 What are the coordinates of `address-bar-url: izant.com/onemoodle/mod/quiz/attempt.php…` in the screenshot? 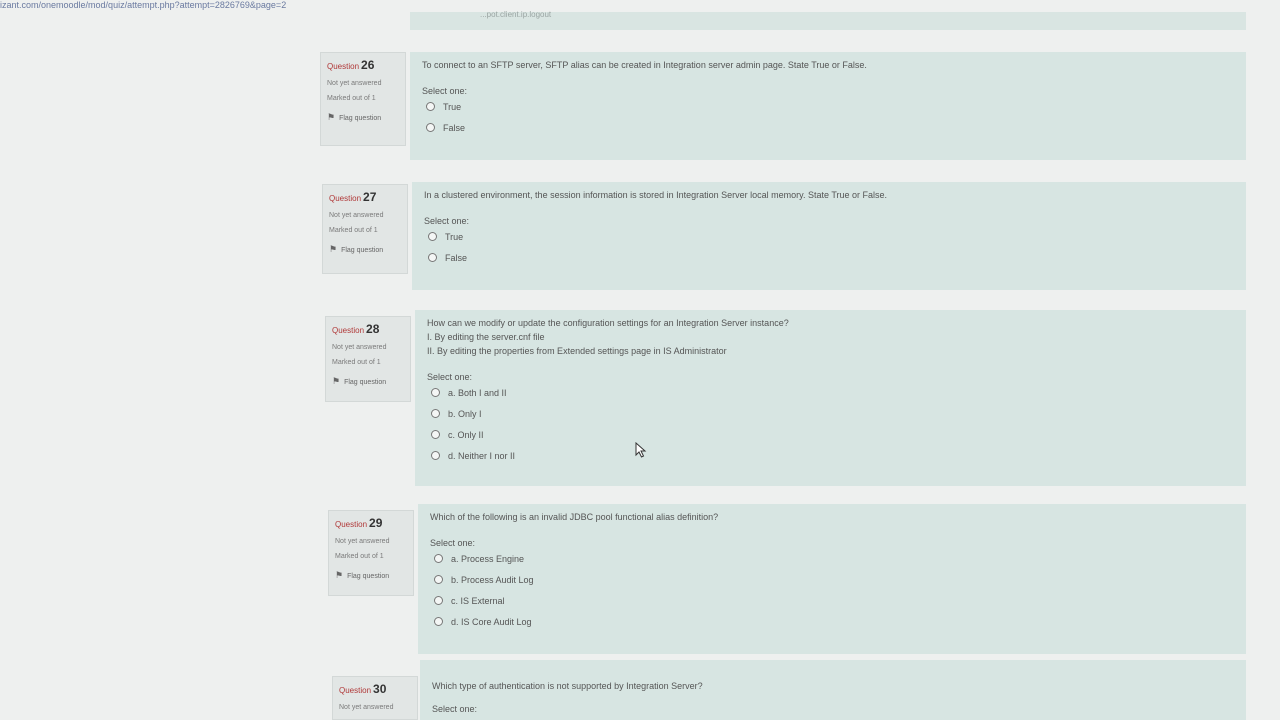 It's located at (143, 6).